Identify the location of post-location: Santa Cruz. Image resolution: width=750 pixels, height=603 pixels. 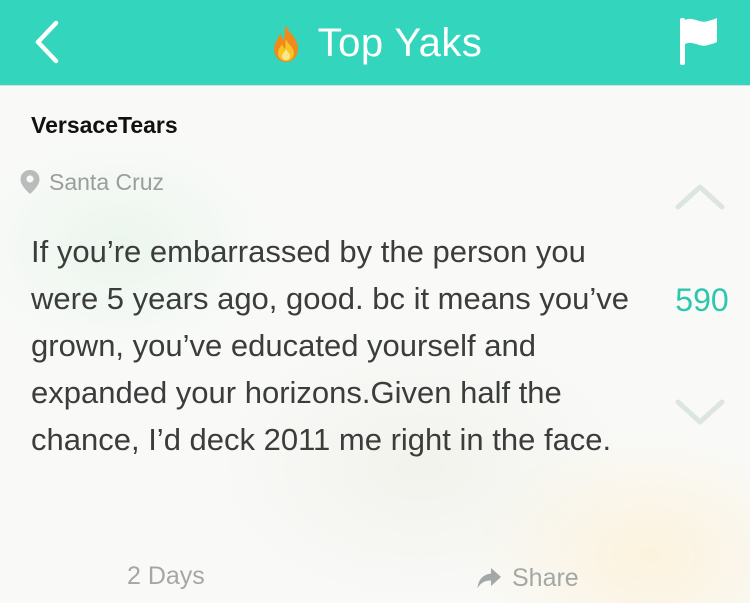
(91, 182).